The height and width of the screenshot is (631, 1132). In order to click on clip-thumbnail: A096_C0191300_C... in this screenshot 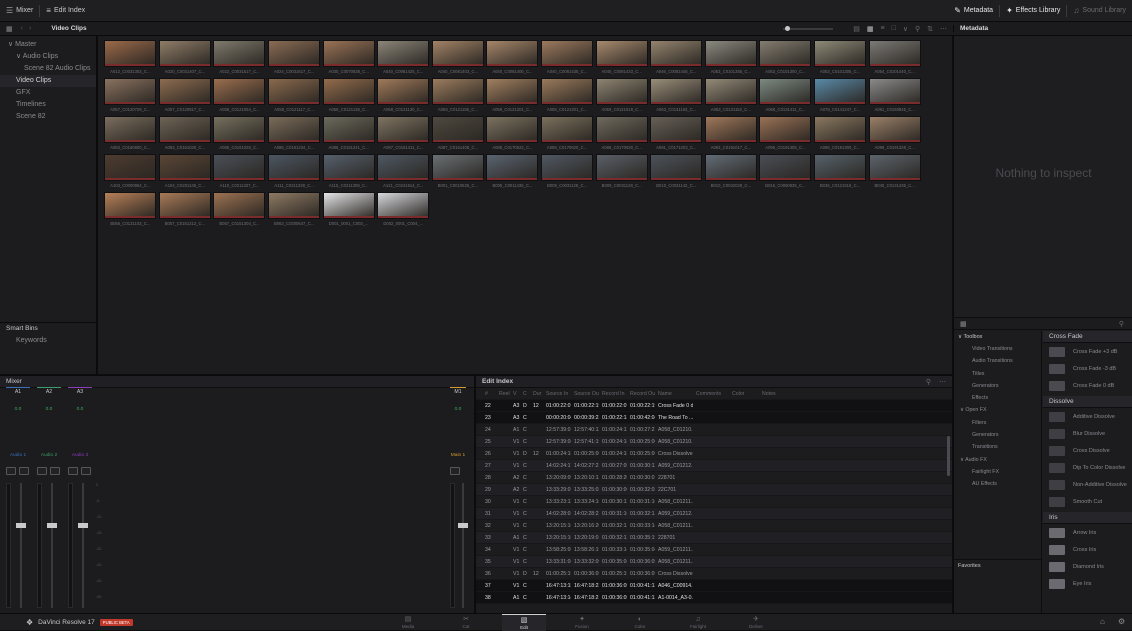, I will do `click(840, 135)`.